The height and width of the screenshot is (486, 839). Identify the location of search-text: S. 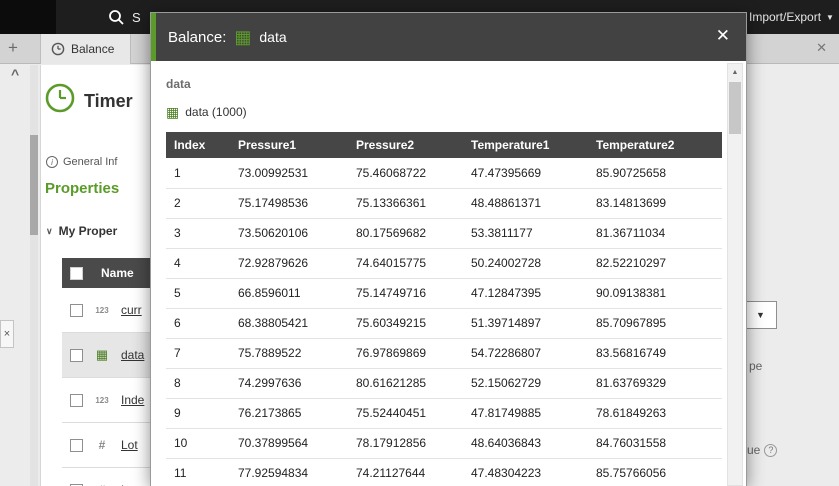
(136, 17).